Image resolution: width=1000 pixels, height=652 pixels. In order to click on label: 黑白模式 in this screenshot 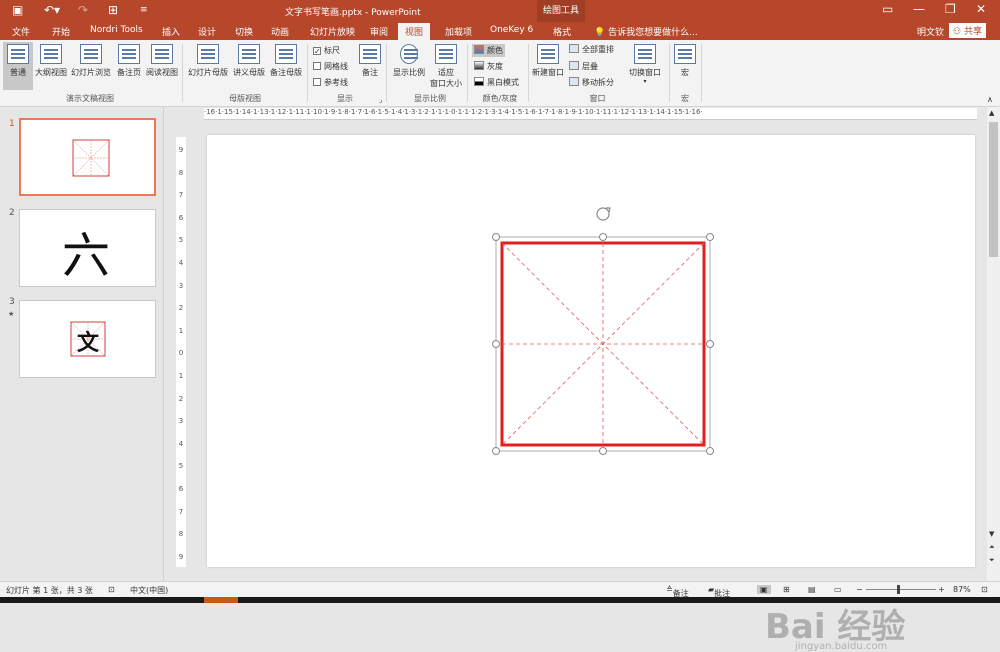, I will do `click(503, 82)`.